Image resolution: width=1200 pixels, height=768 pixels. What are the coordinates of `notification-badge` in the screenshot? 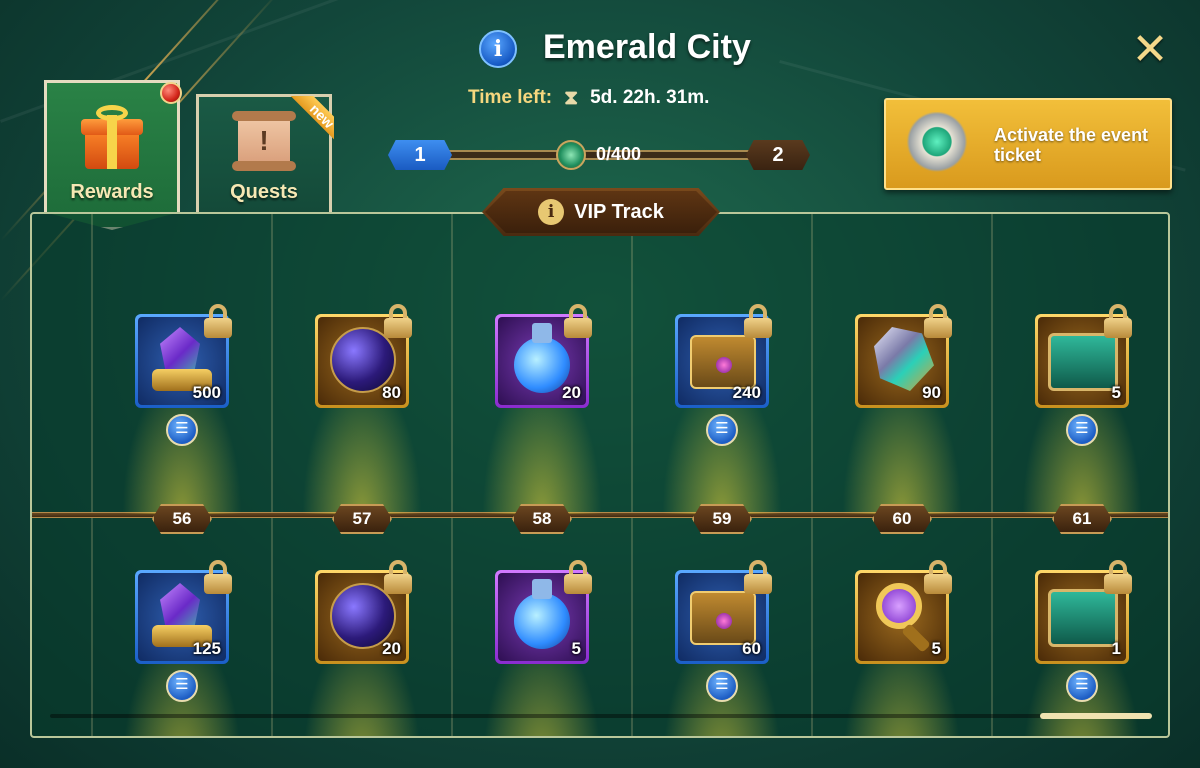 It's located at (171, 93).